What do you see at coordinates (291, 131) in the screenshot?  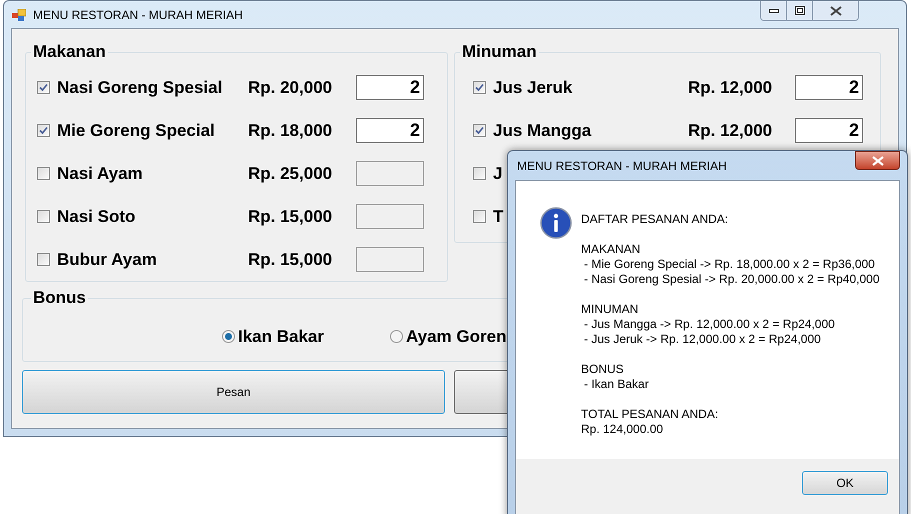 I see `item-price: Rp. 18,000` at bounding box center [291, 131].